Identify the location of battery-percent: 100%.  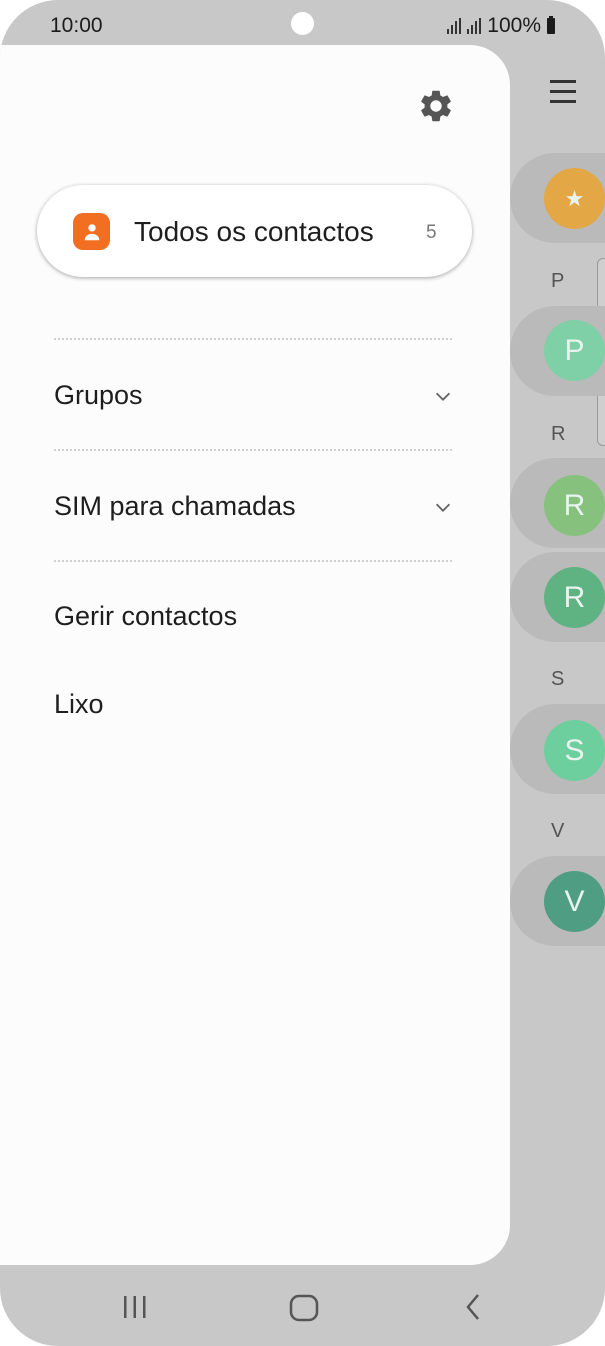
(514, 25).